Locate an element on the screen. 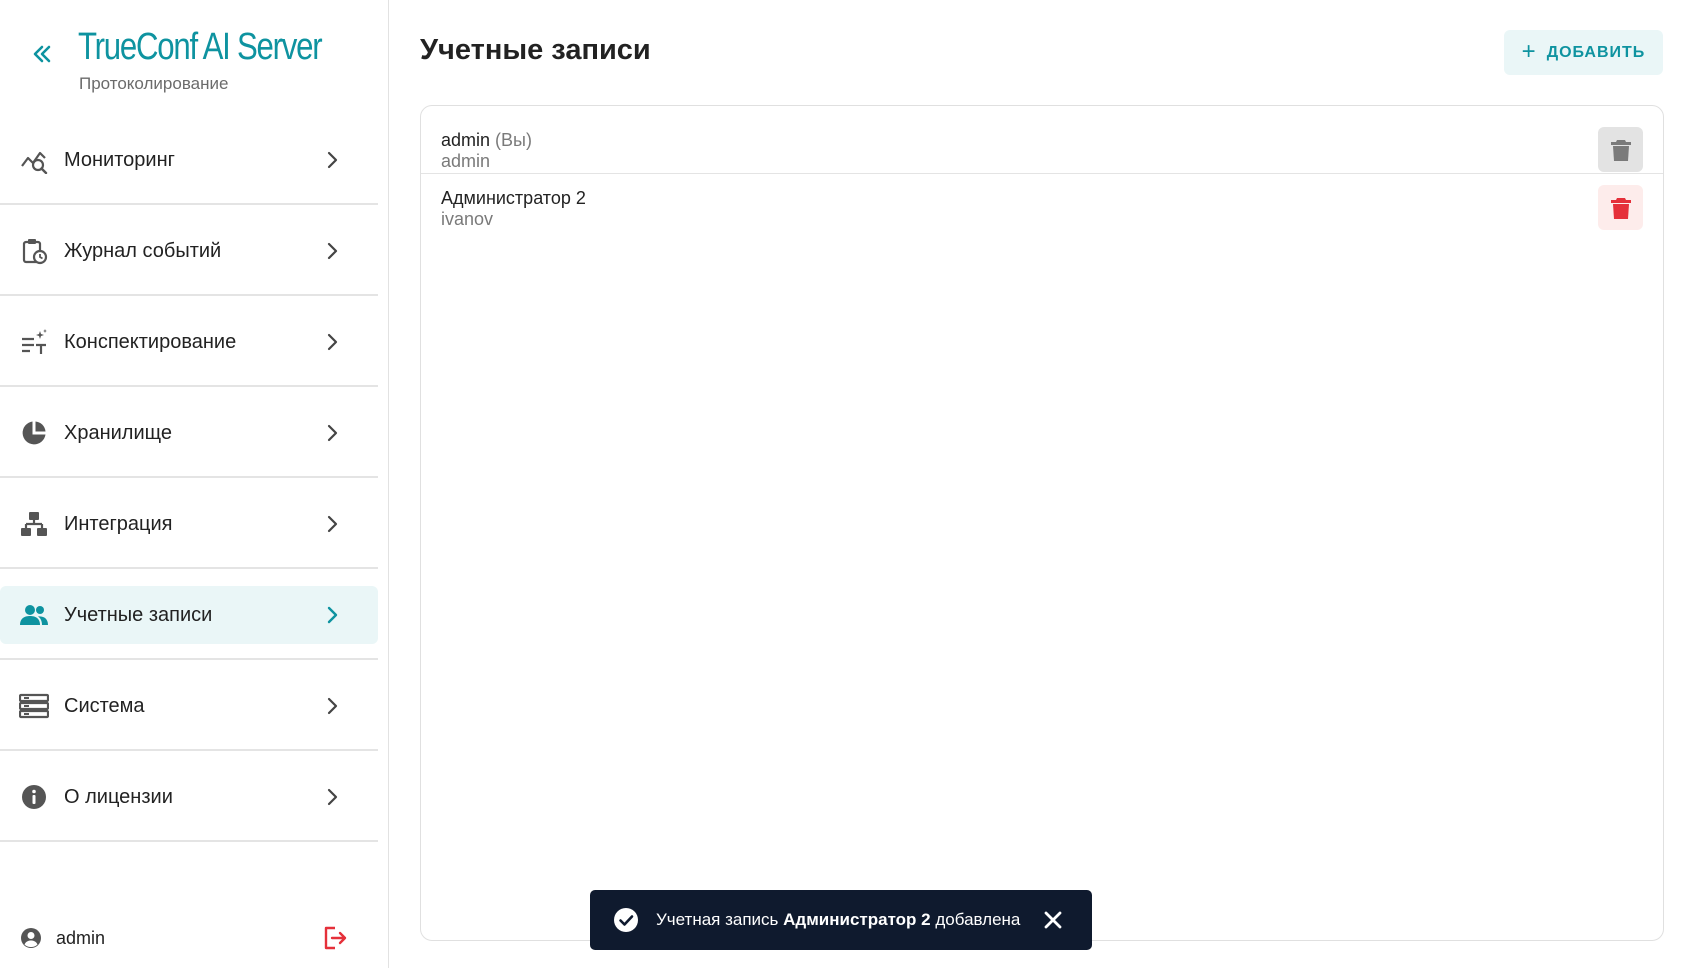 This screenshot has height=968, width=1690. add-account-button: + ДОБАВИТЬ is located at coordinates (1583, 52).